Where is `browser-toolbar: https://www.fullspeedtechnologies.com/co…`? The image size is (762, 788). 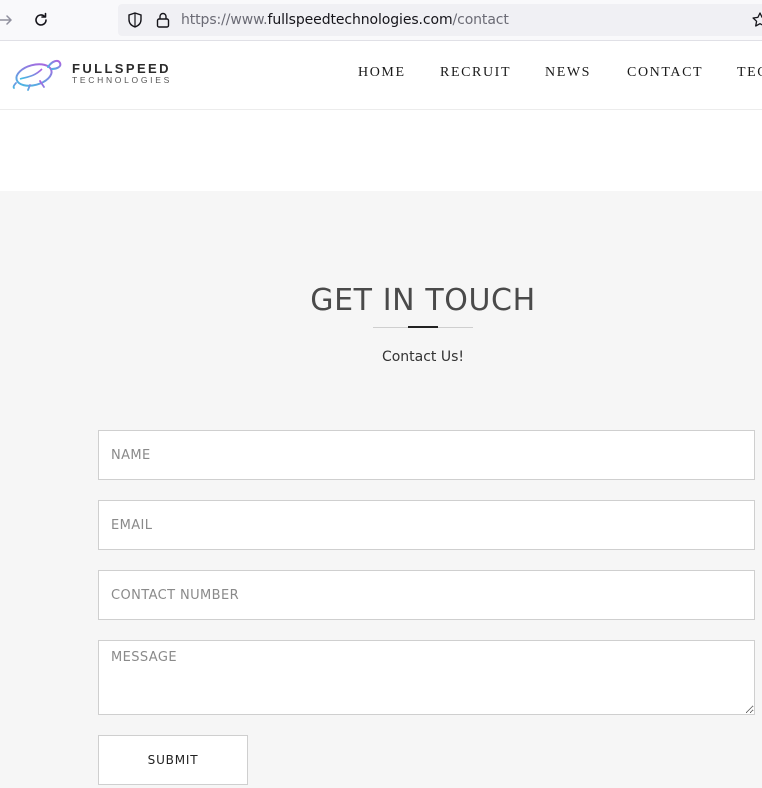 browser-toolbar: https://www.fullspeedtechnologies.com/co… is located at coordinates (381, 20).